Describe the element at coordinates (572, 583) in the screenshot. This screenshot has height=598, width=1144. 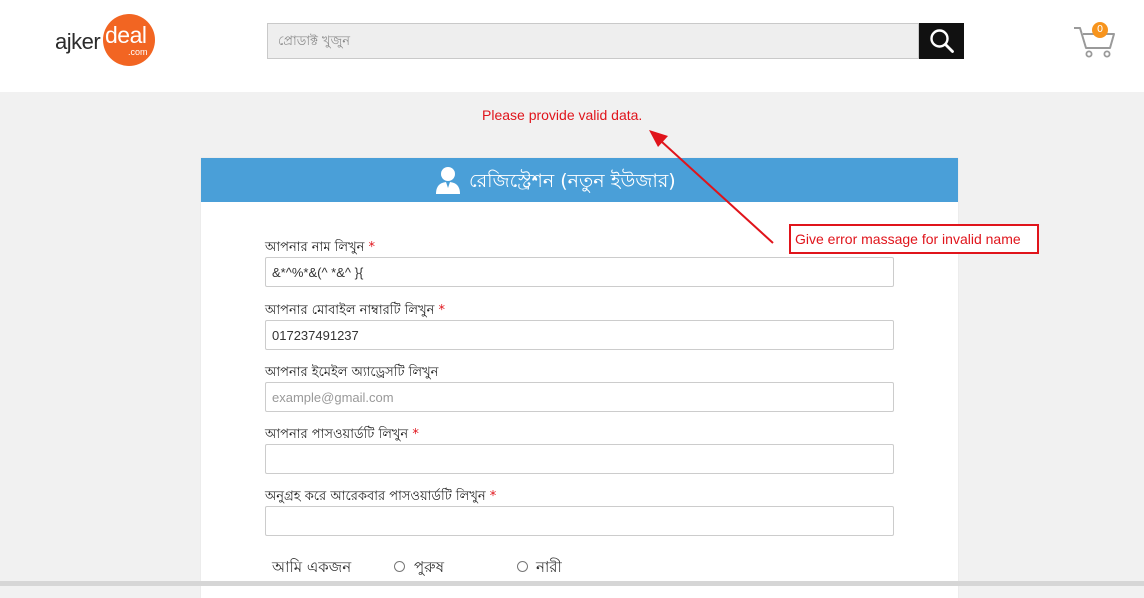
I see `bottom-divider` at that location.